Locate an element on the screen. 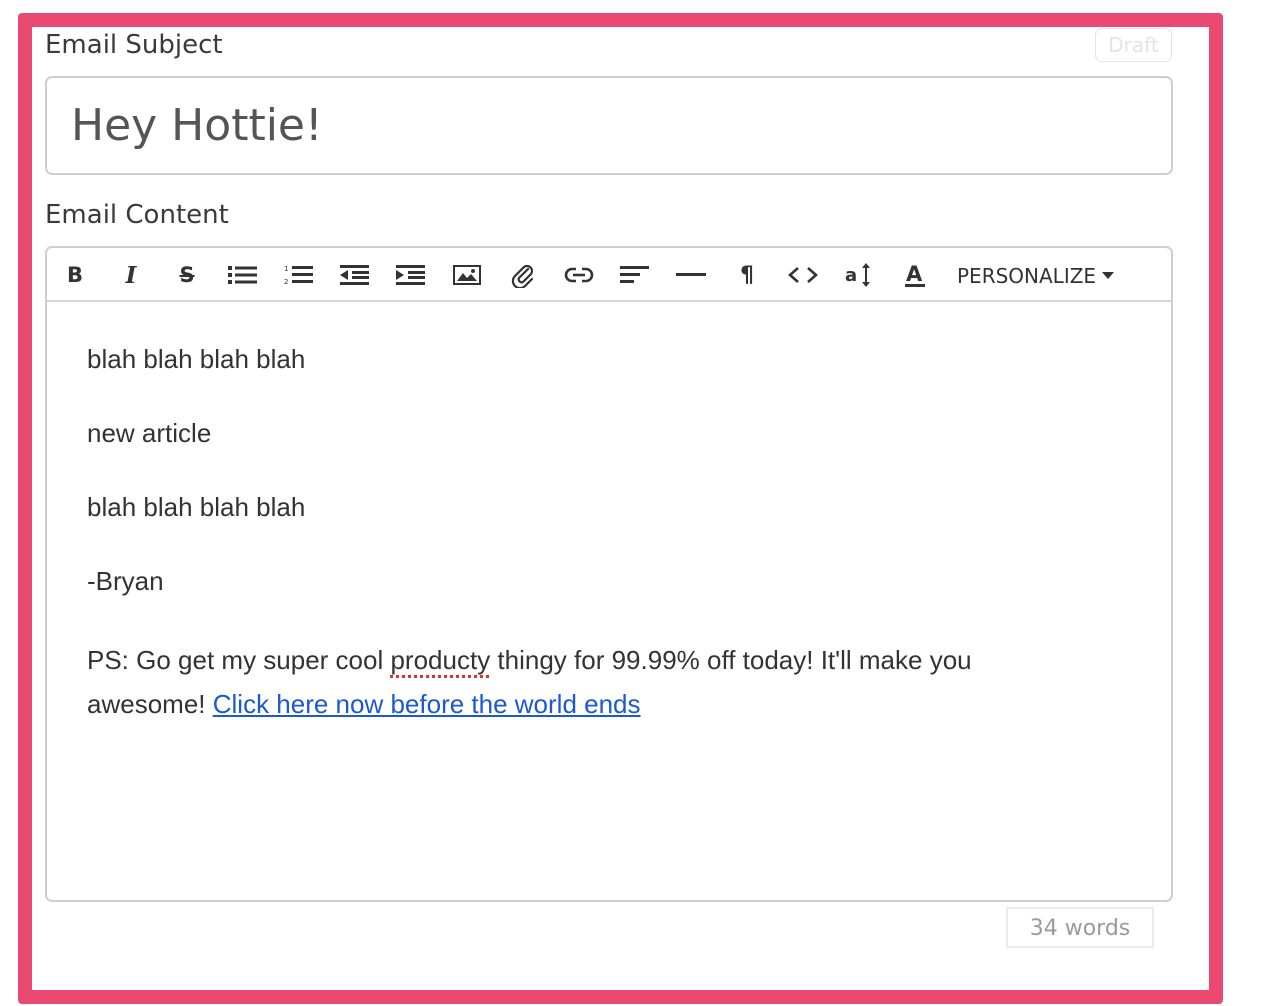 This screenshot has height=1006, width=1264. insert-image-button is located at coordinates (467, 275).